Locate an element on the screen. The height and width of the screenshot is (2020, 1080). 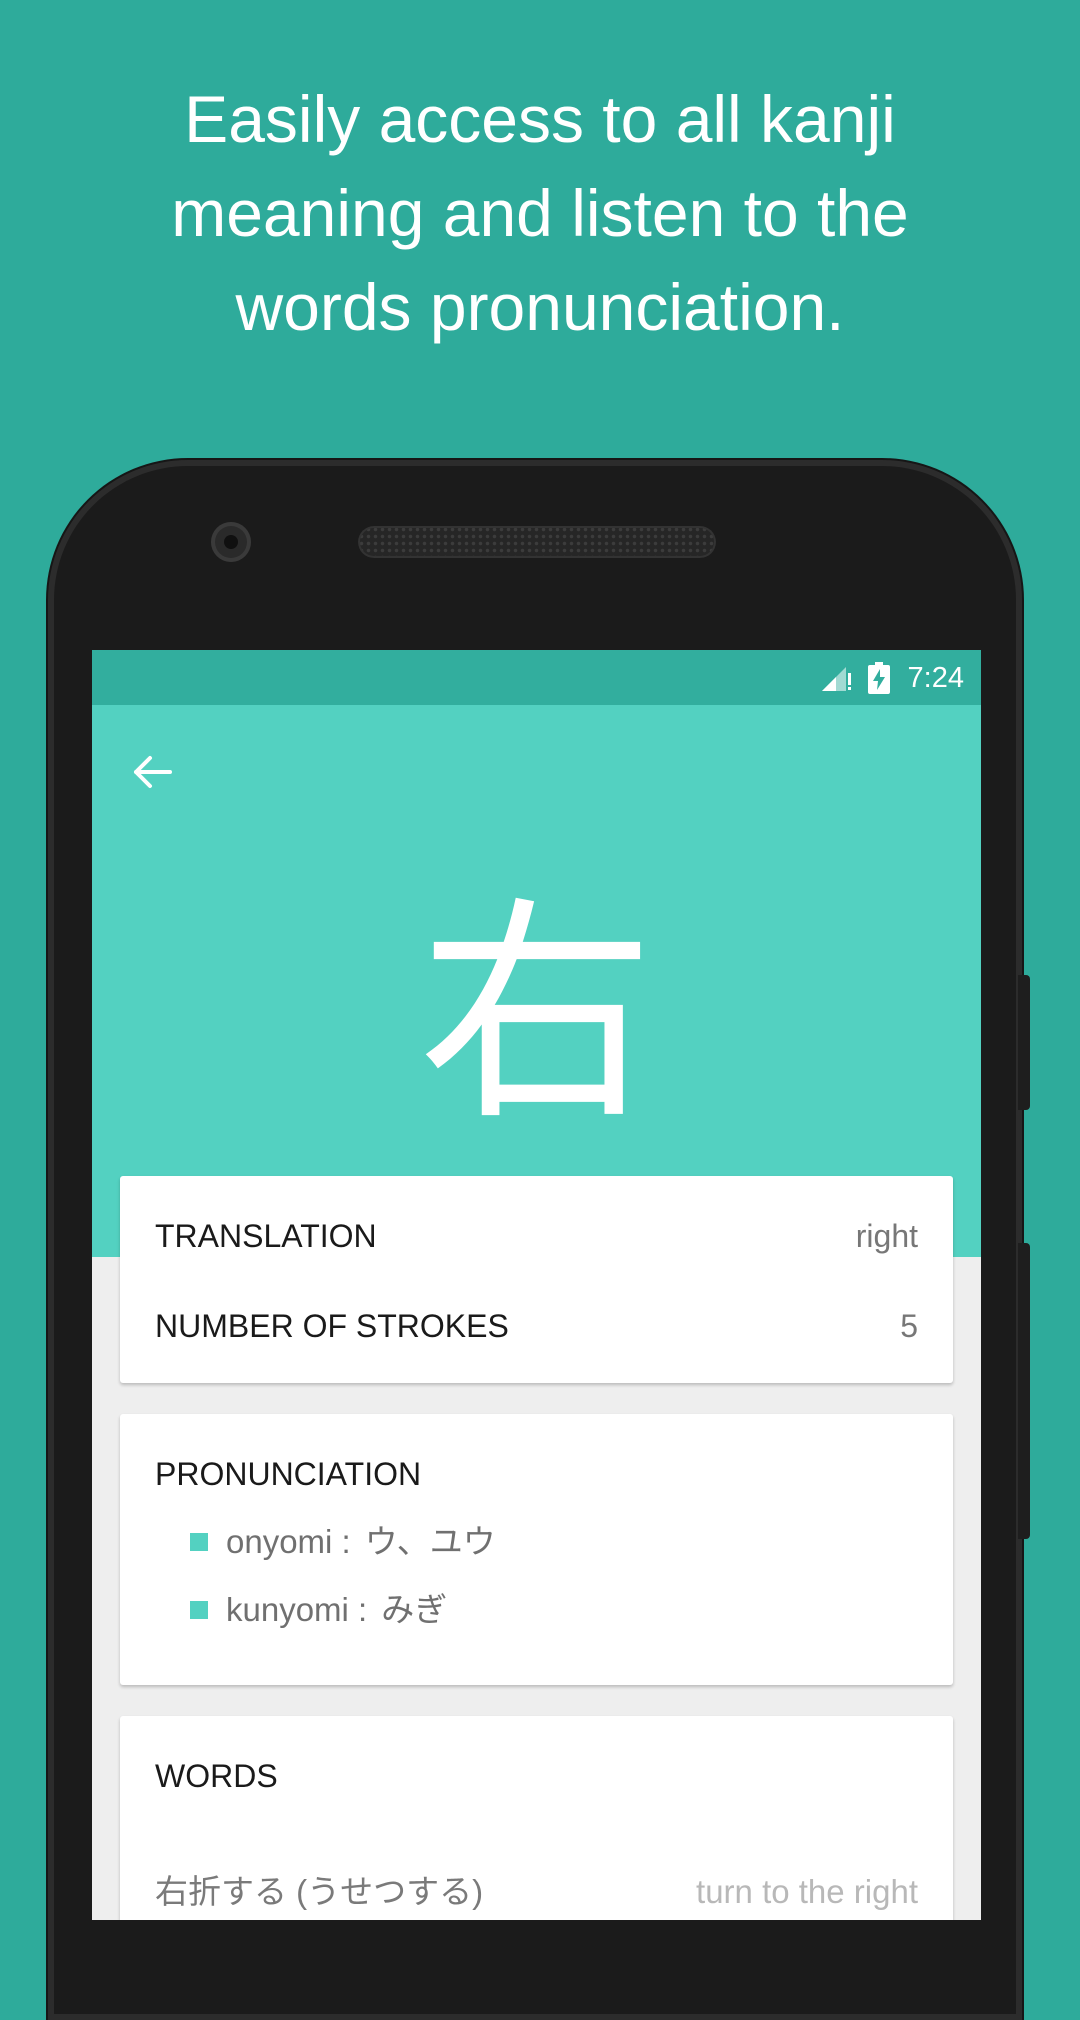
word-meaning: turn to the right is located at coordinates (807, 1891).